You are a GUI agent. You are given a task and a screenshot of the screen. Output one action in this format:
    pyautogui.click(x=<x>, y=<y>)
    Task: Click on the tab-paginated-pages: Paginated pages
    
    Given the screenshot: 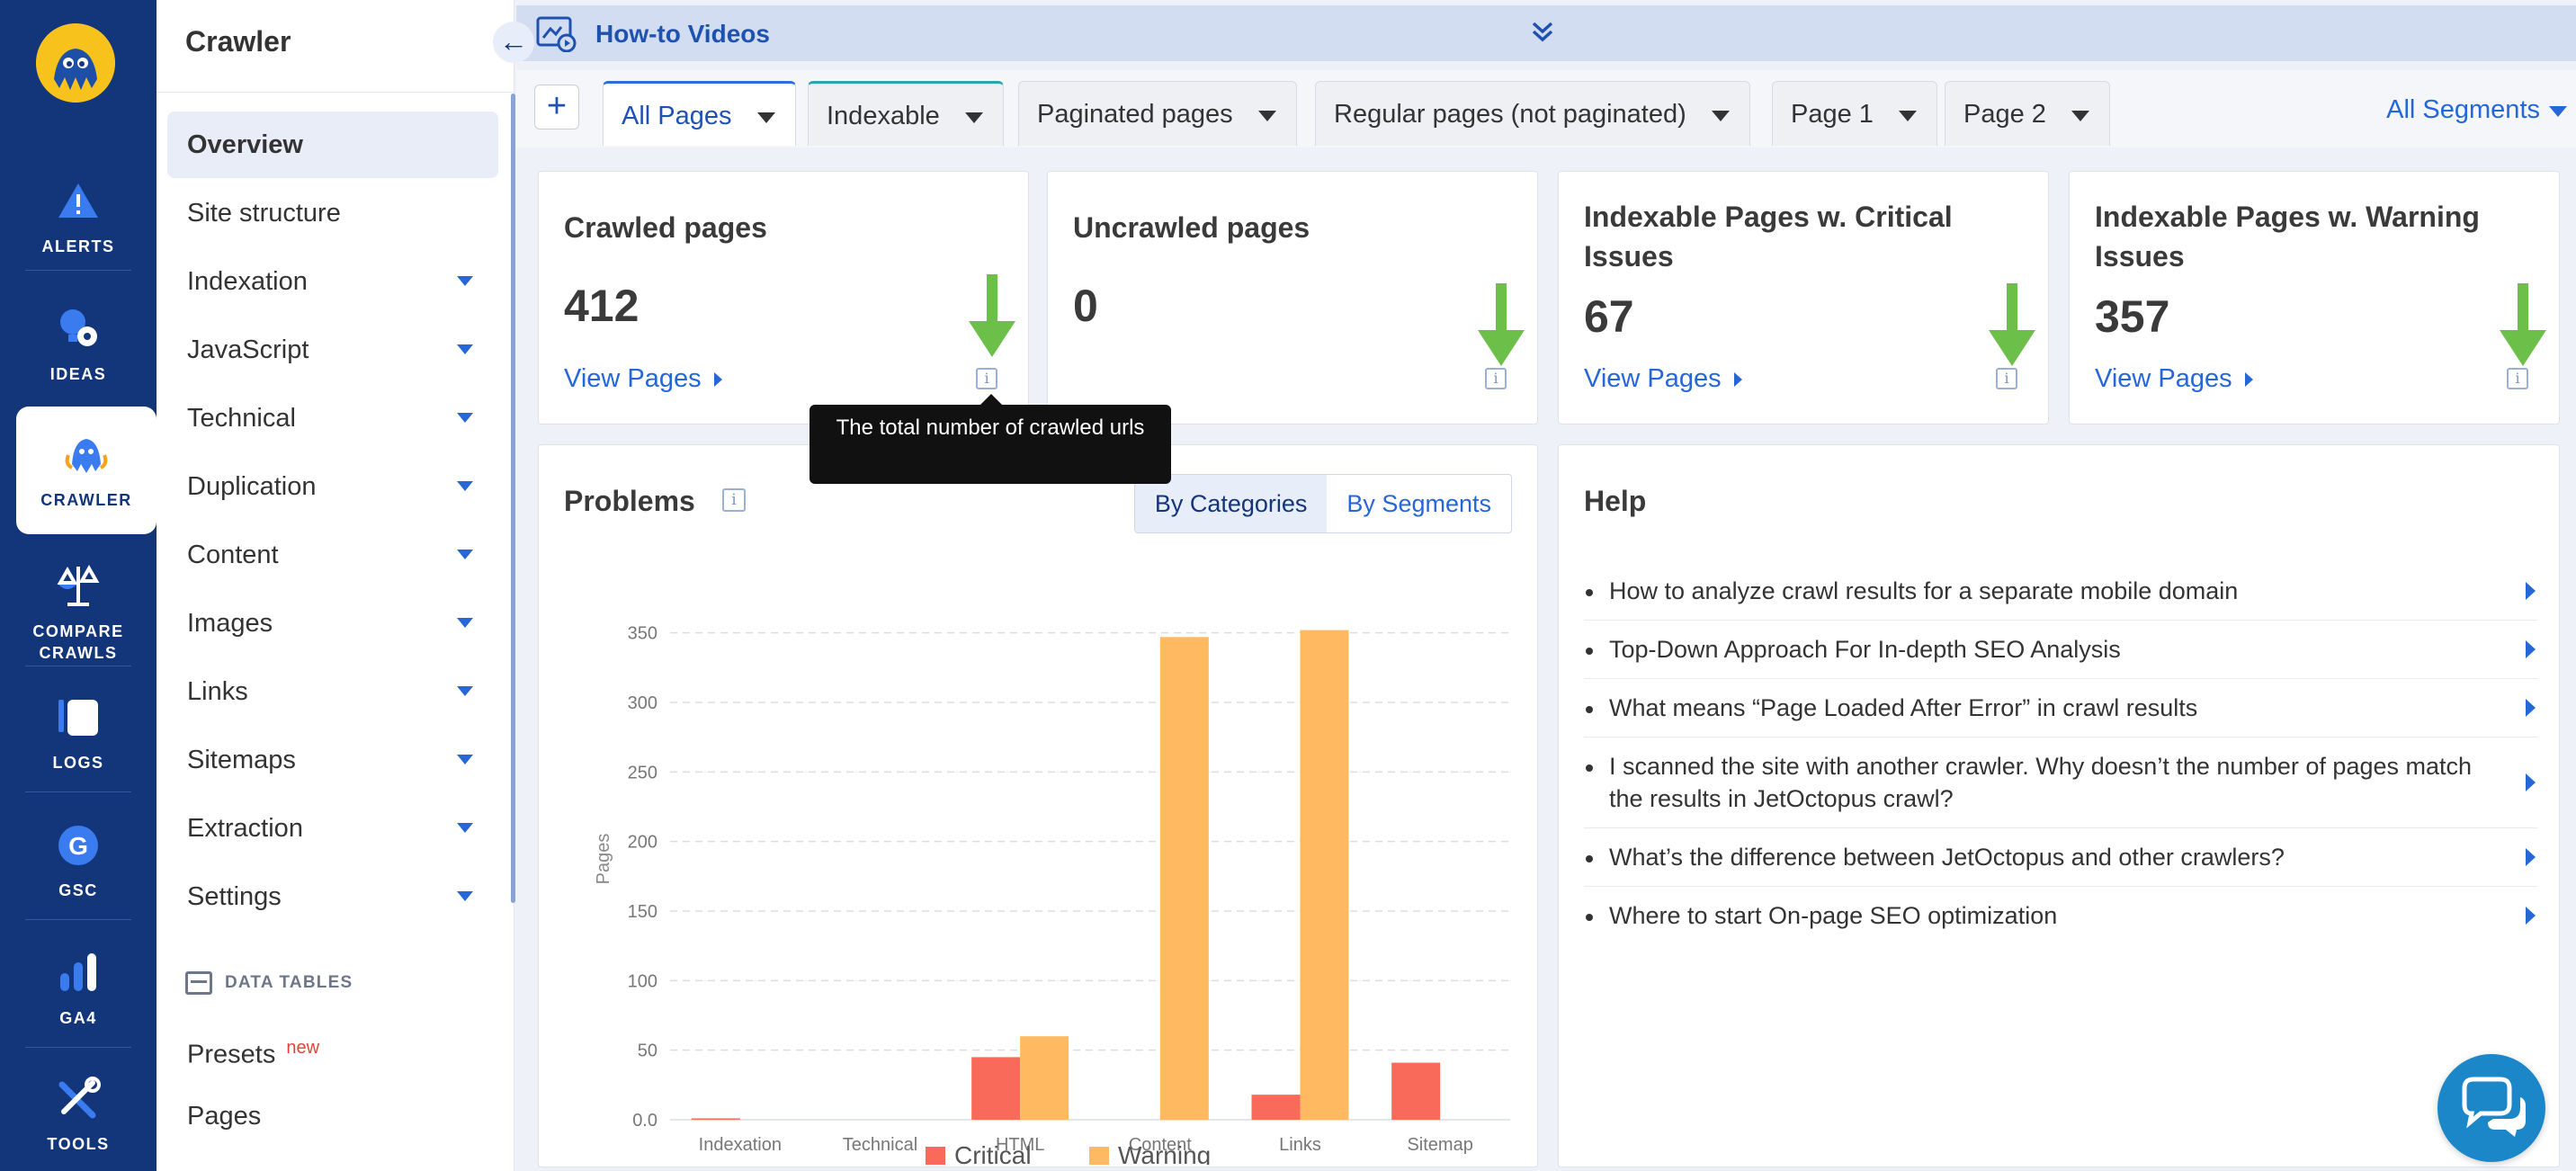 What is the action you would take?
    pyautogui.click(x=1157, y=113)
    